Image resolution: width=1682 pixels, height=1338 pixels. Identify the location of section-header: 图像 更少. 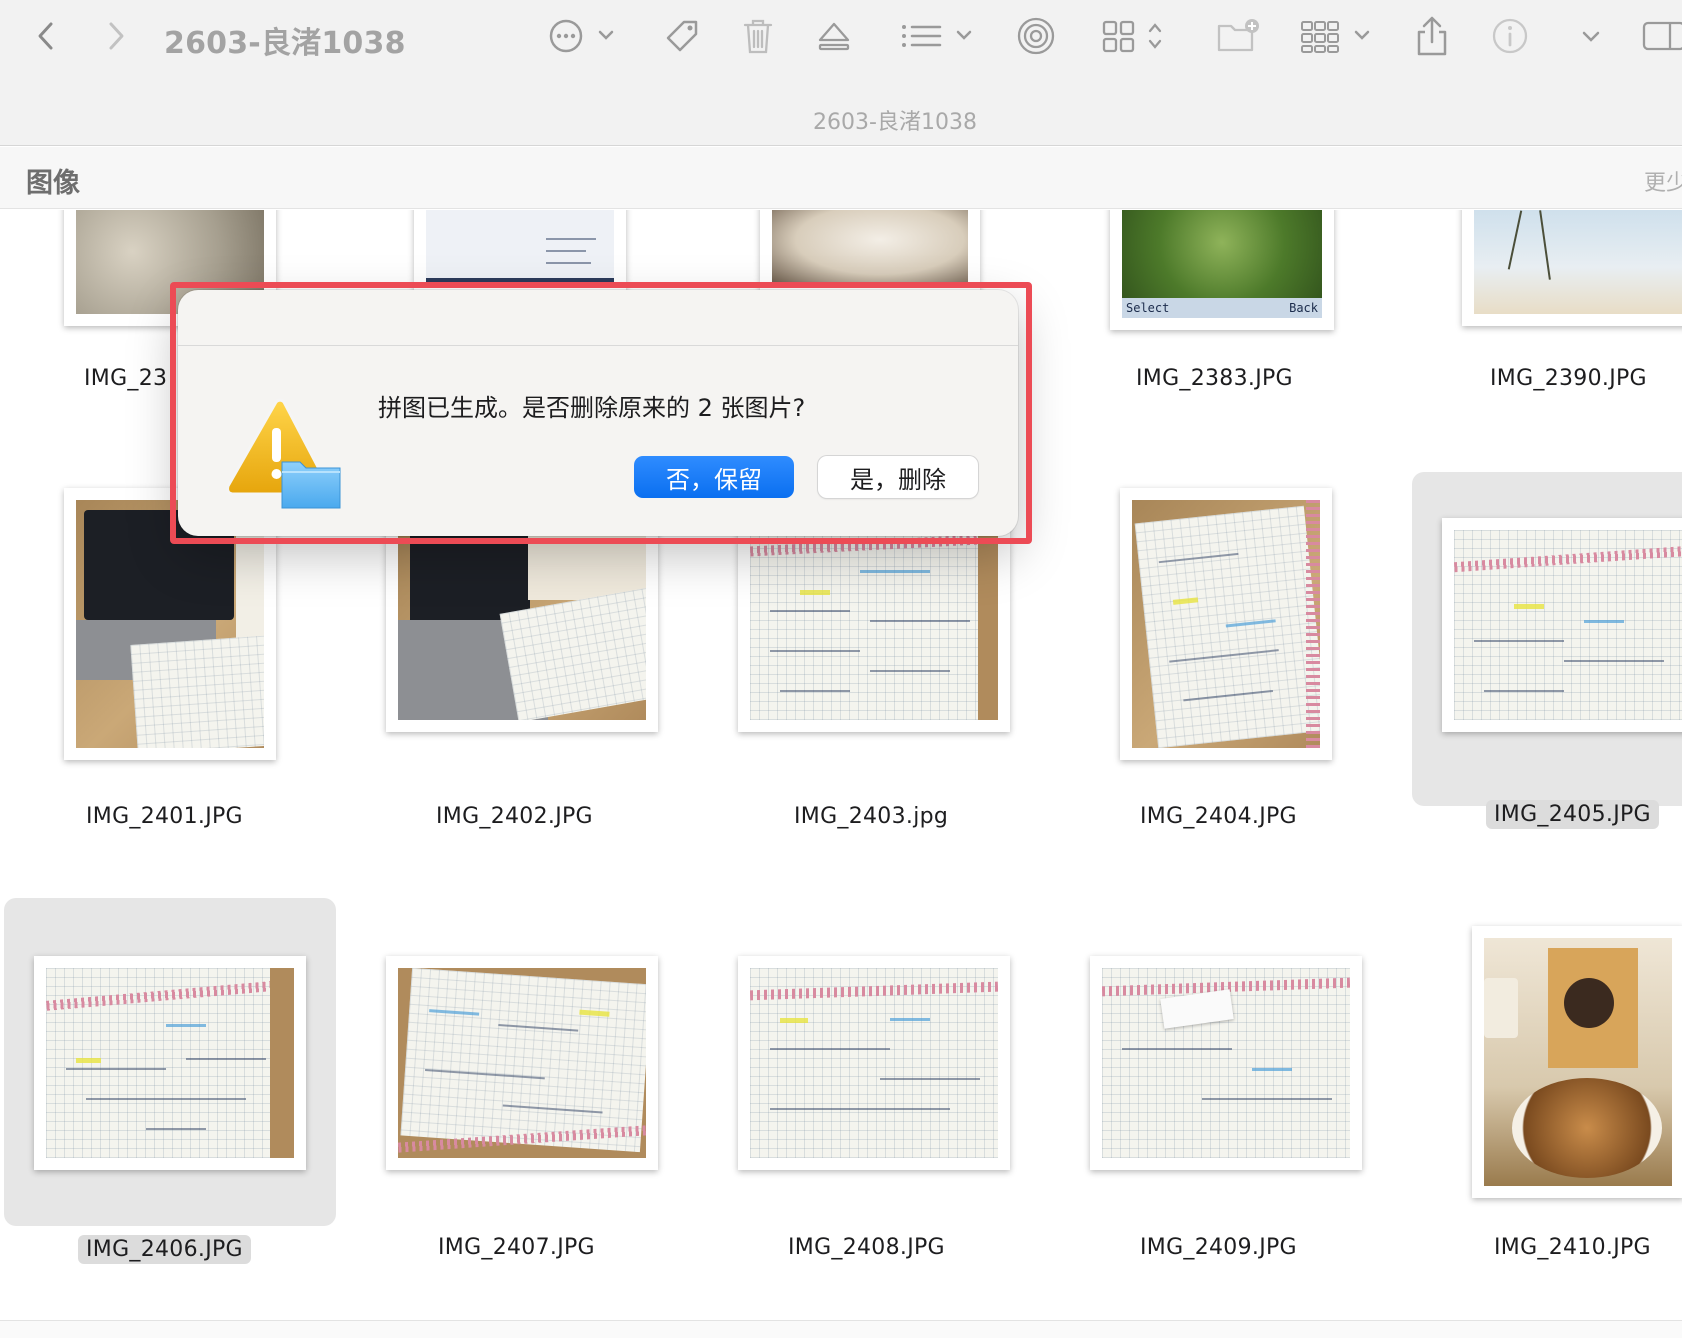
(841, 178).